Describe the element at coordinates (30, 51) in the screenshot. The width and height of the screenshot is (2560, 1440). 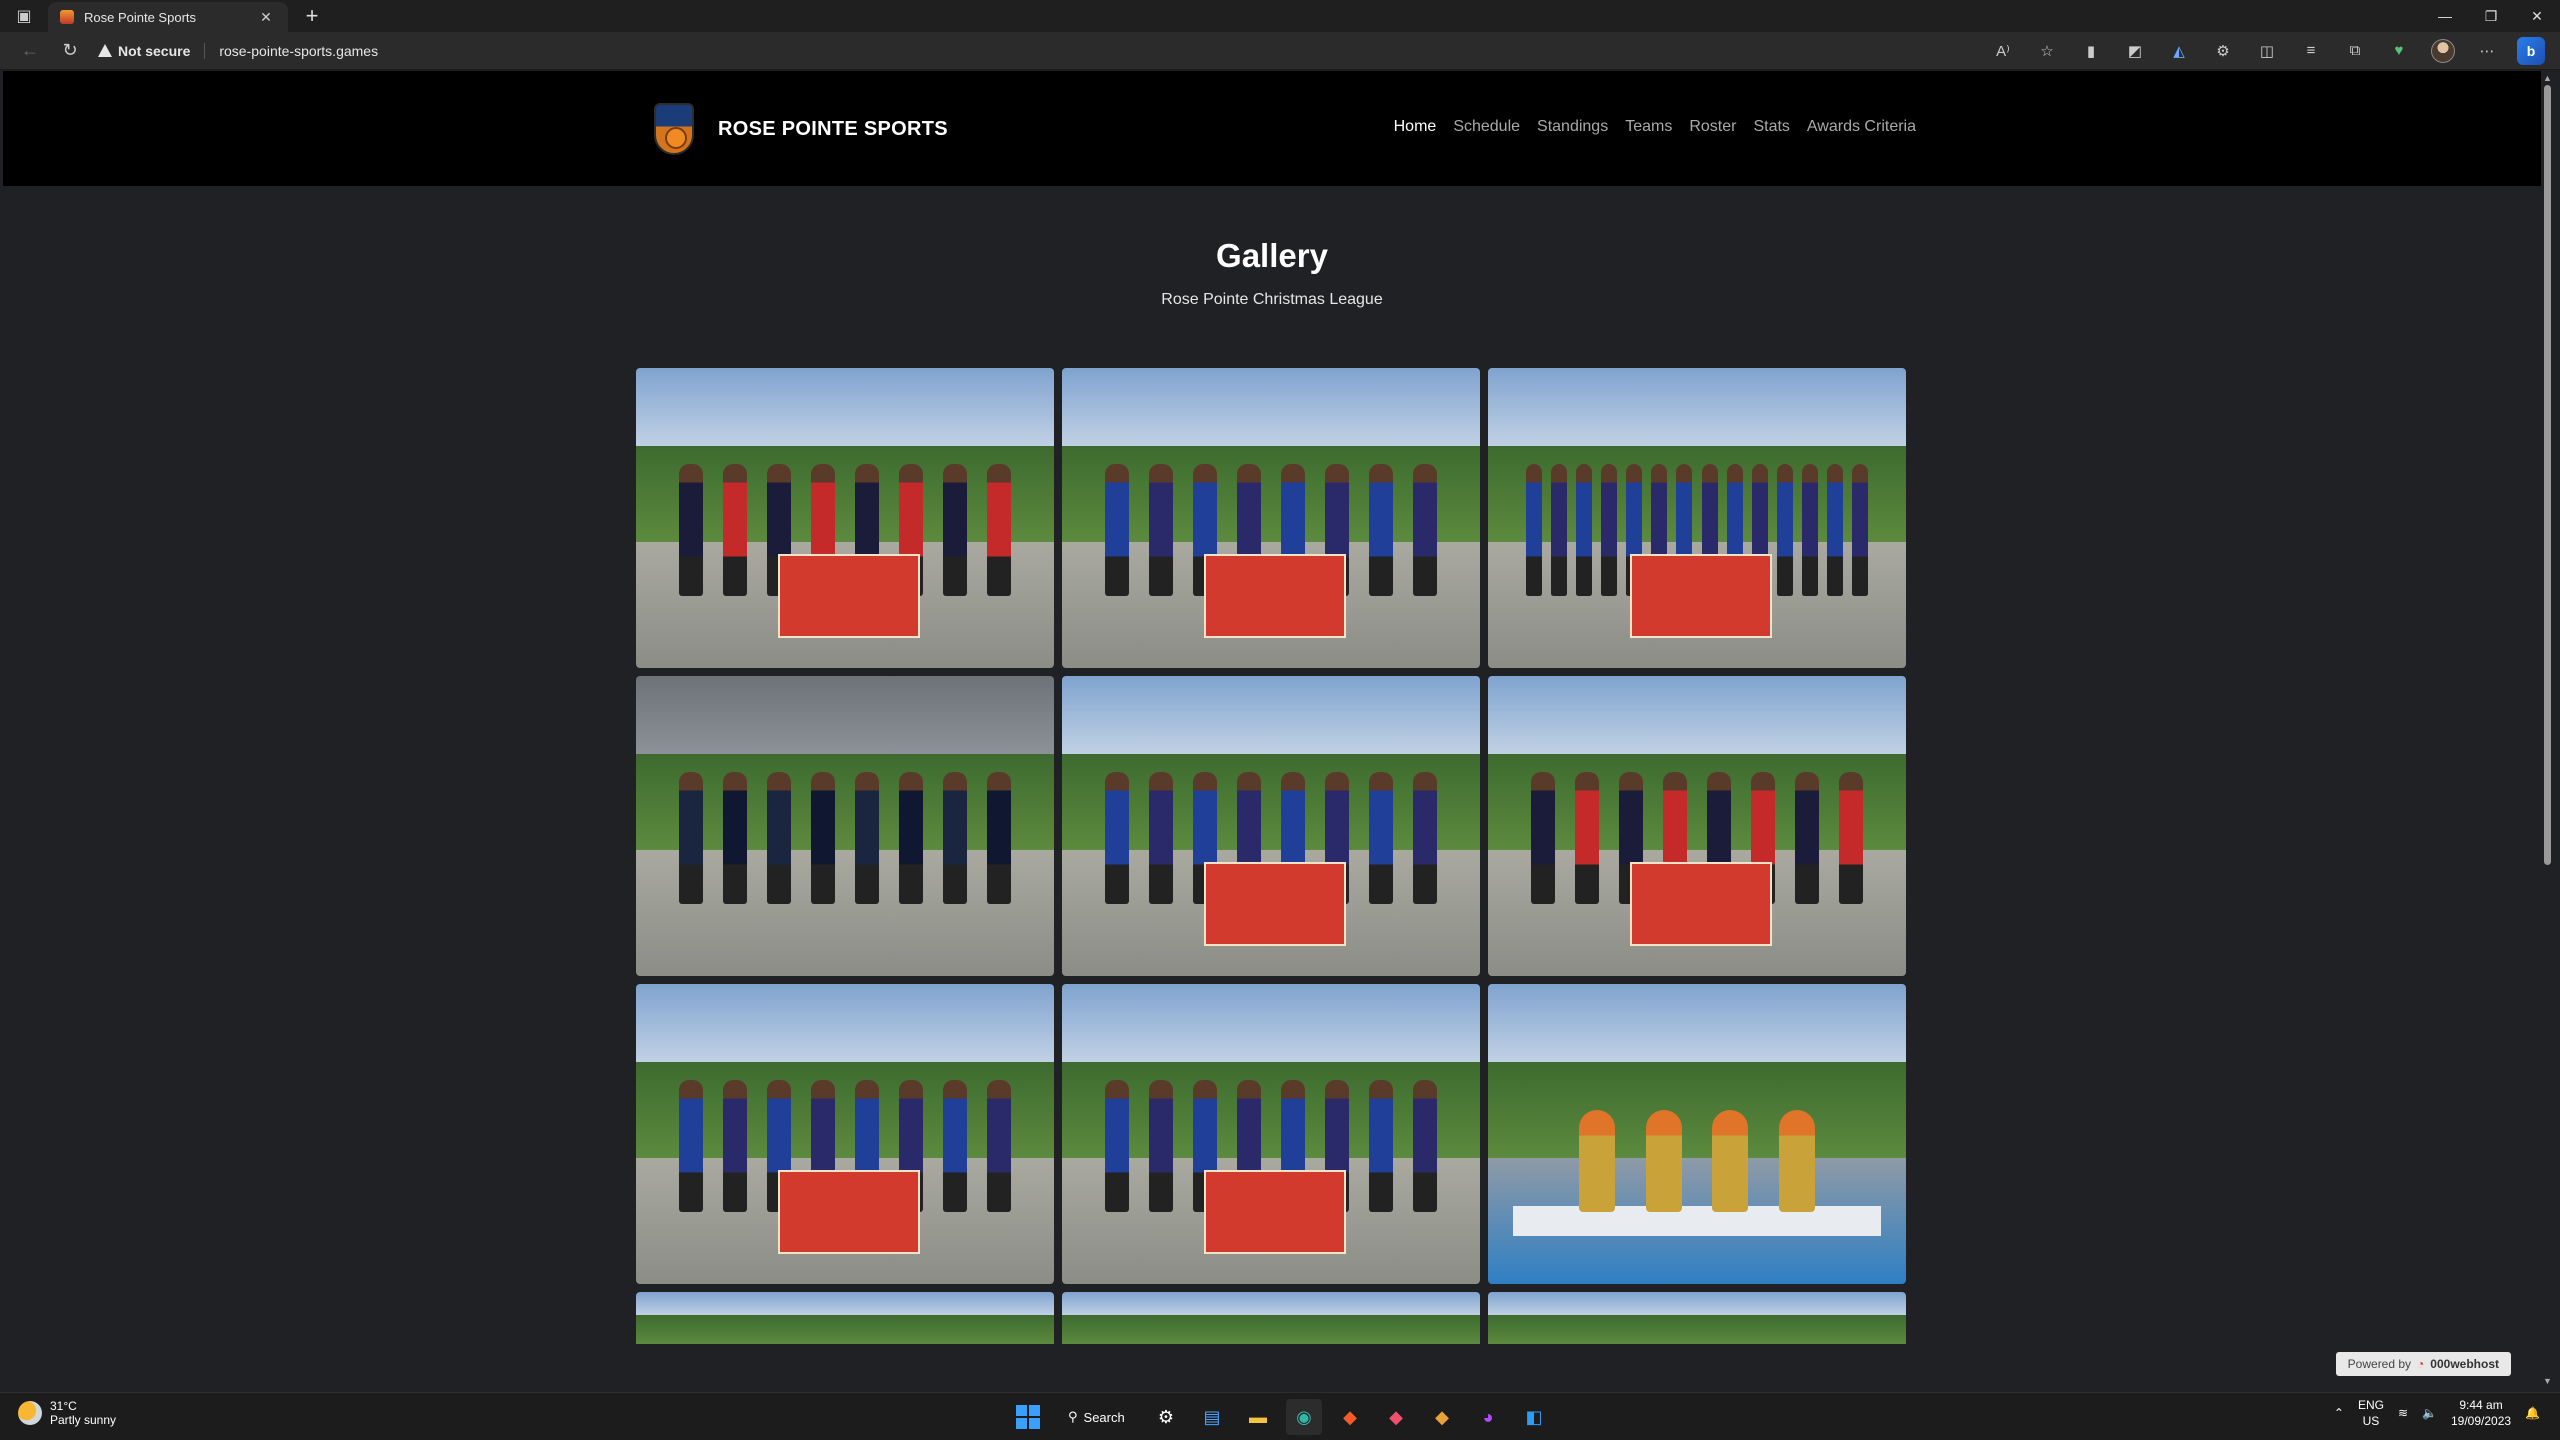
I see `back-icon: ←` at that location.